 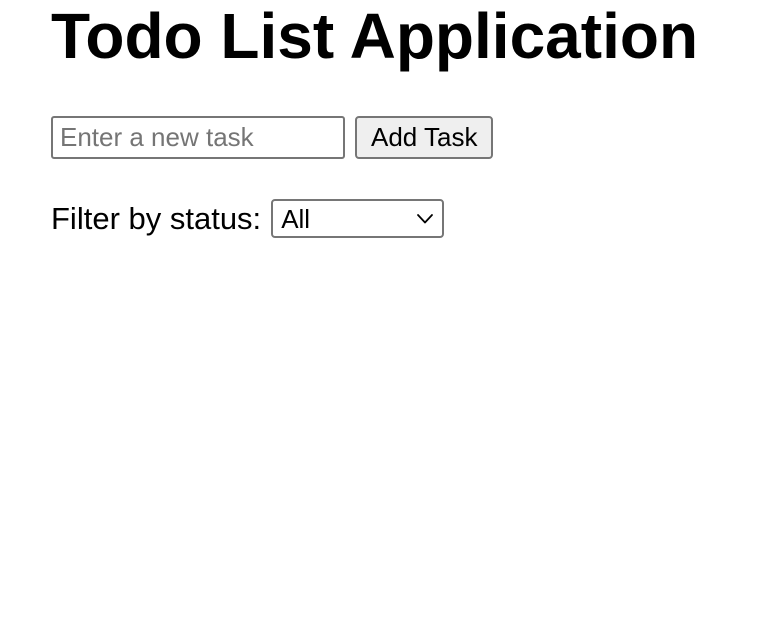 I want to click on filter-label: Filter by status:, so click(x=156, y=218).